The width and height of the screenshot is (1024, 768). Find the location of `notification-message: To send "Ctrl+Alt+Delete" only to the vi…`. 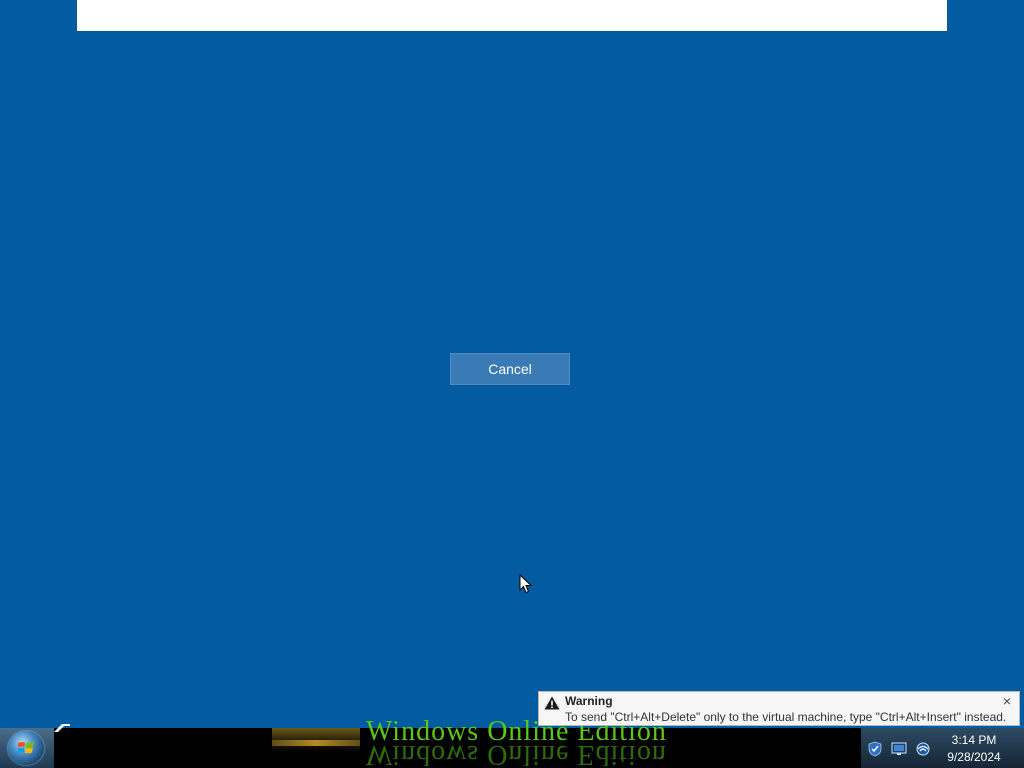

notification-message: To send "Ctrl+Alt+Delete" only to the vi… is located at coordinates (786, 717).